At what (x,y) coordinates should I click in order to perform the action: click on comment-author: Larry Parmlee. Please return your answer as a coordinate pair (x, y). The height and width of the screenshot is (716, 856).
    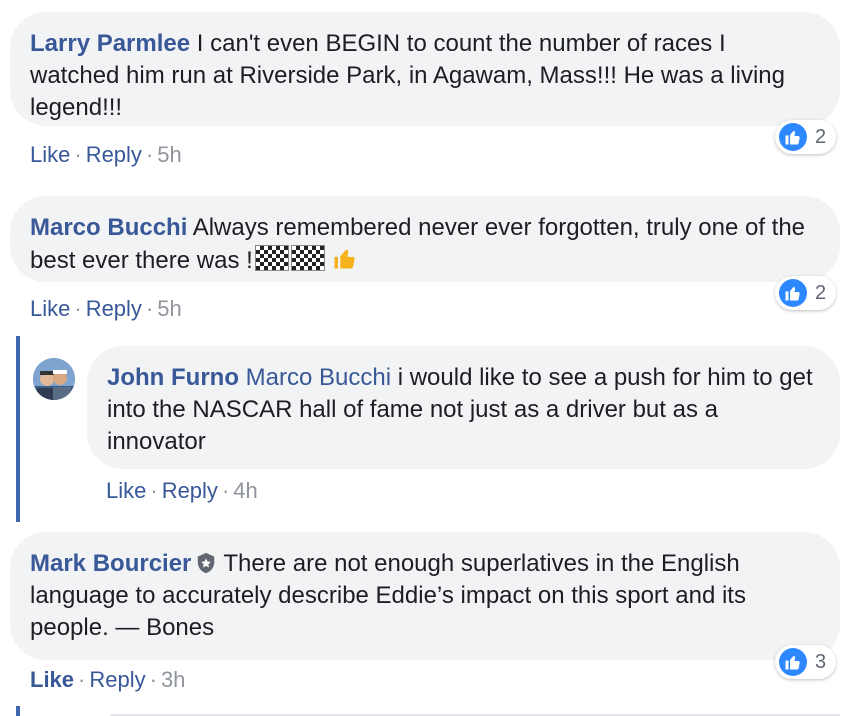
    Looking at the image, I should click on (110, 43).